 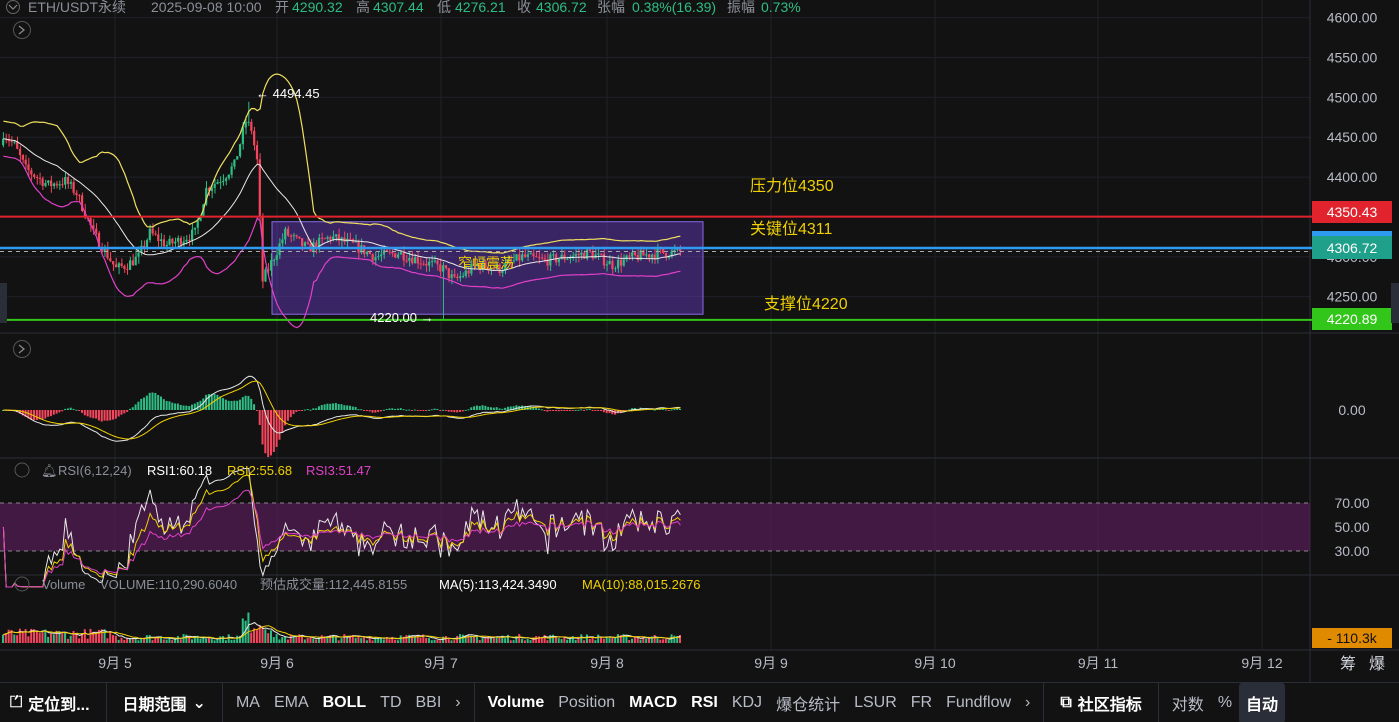 What do you see at coordinates (429, 703) in the screenshot?
I see `main-ind-bbi: BBI` at bounding box center [429, 703].